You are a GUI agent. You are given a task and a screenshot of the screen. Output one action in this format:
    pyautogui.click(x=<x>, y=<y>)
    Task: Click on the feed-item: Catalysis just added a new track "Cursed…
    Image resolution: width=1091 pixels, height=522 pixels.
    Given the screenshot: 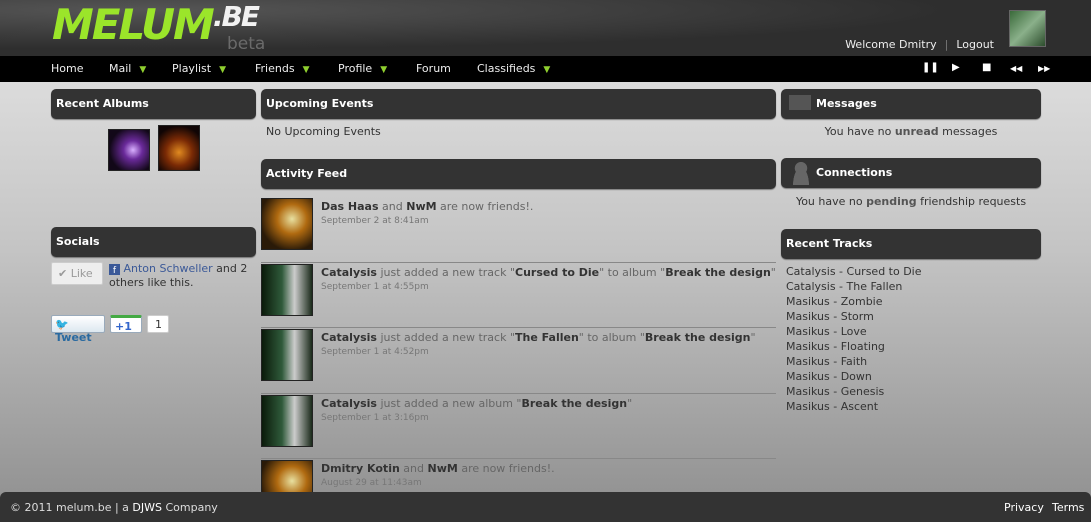 What is the action you would take?
    pyautogui.click(x=518, y=295)
    